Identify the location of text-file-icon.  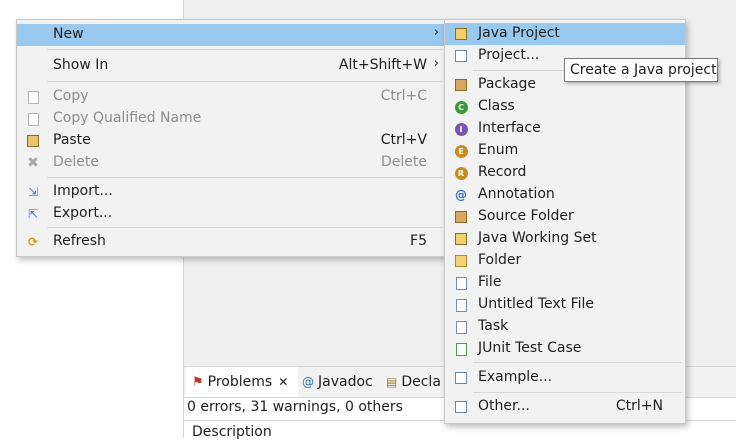
(461, 305).